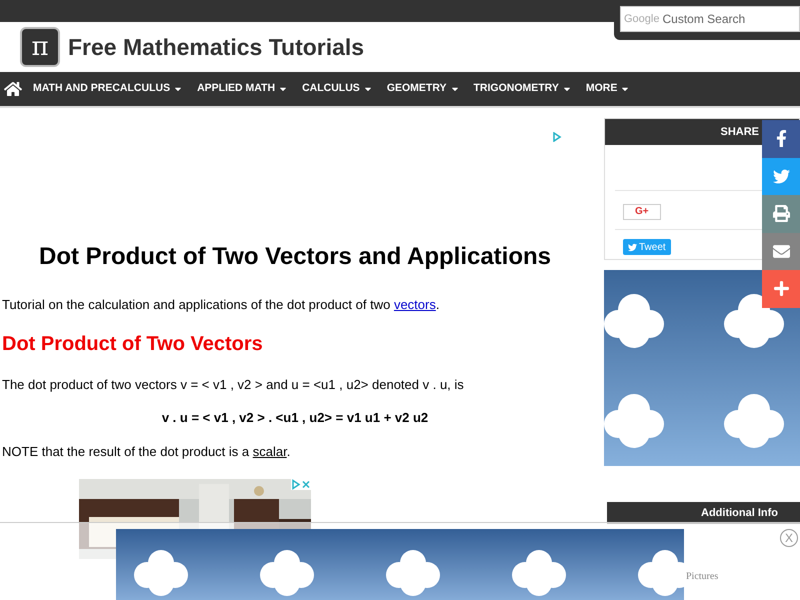 Image resolution: width=800 pixels, height=600 pixels. What do you see at coordinates (557, 137) in the screenshot?
I see `ad-choices-icon` at bounding box center [557, 137].